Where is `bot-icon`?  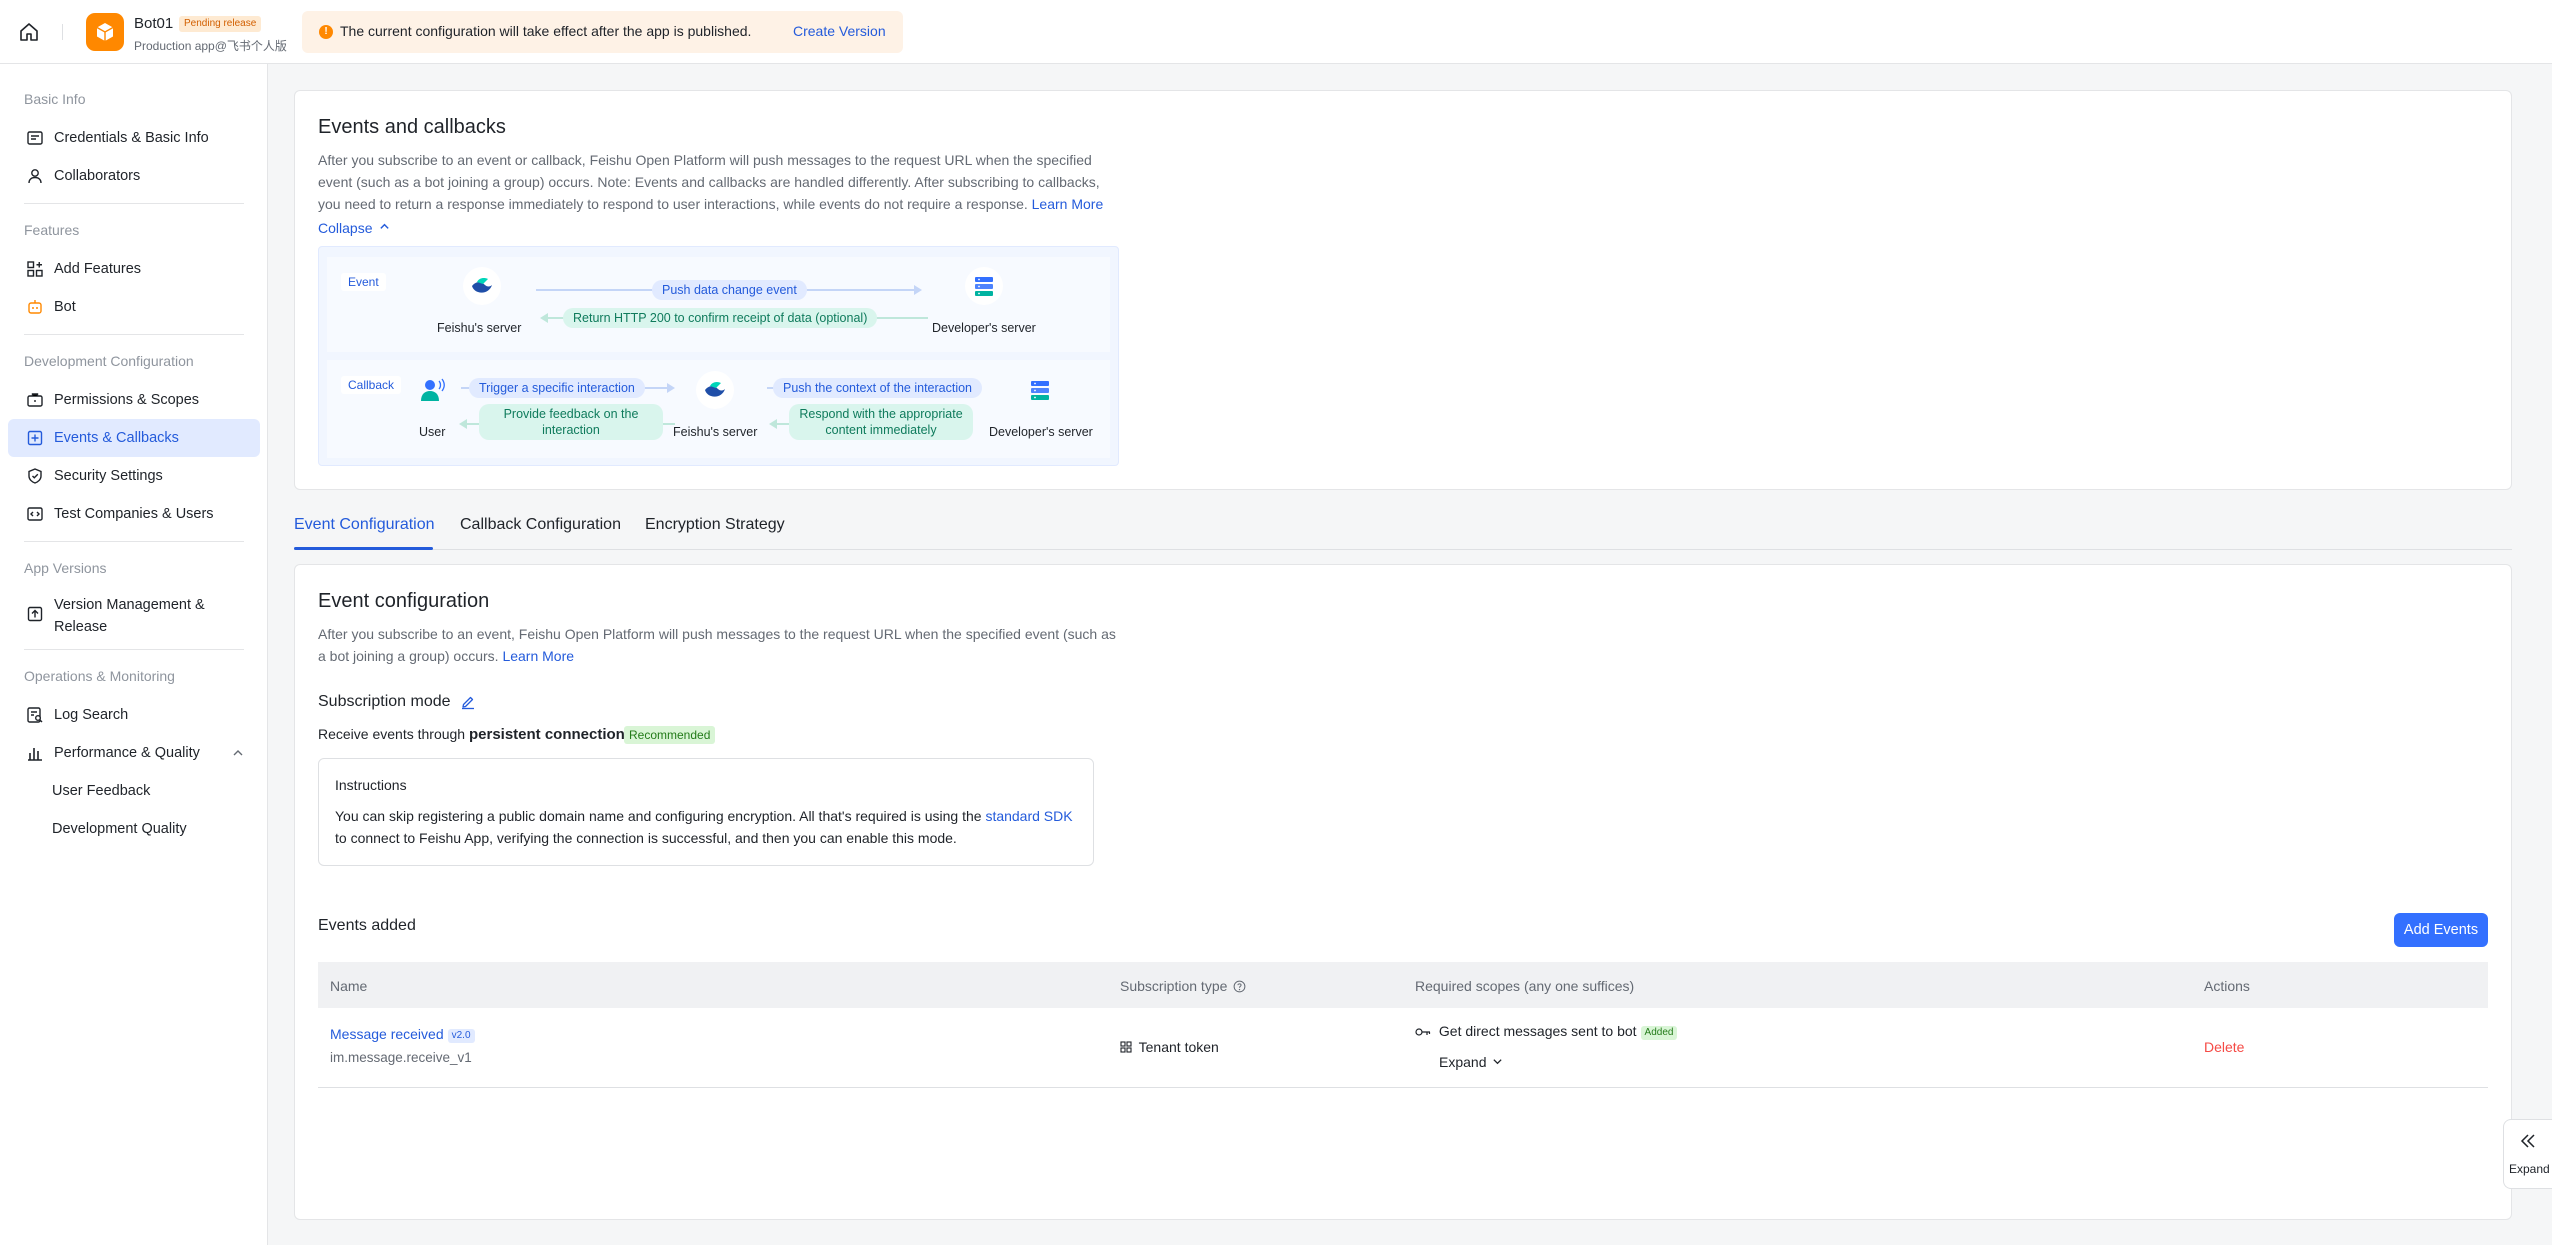
bot-icon is located at coordinates (35, 307).